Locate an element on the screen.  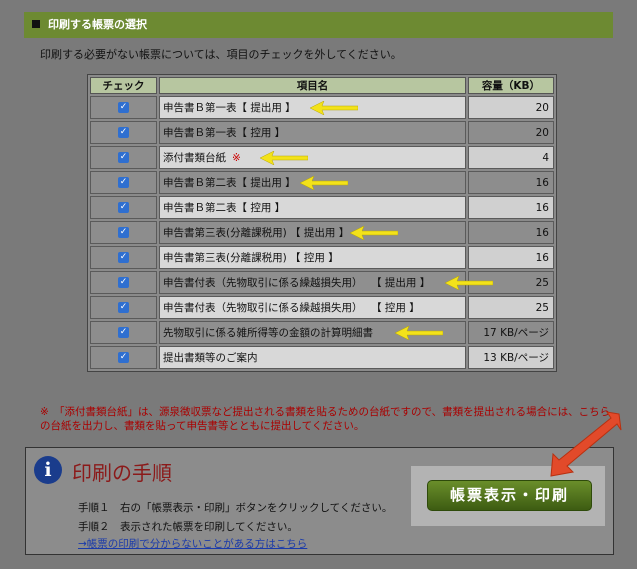
item-name: 申告書Ｂ第二表【 控用 】 is located at coordinates (224, 208).